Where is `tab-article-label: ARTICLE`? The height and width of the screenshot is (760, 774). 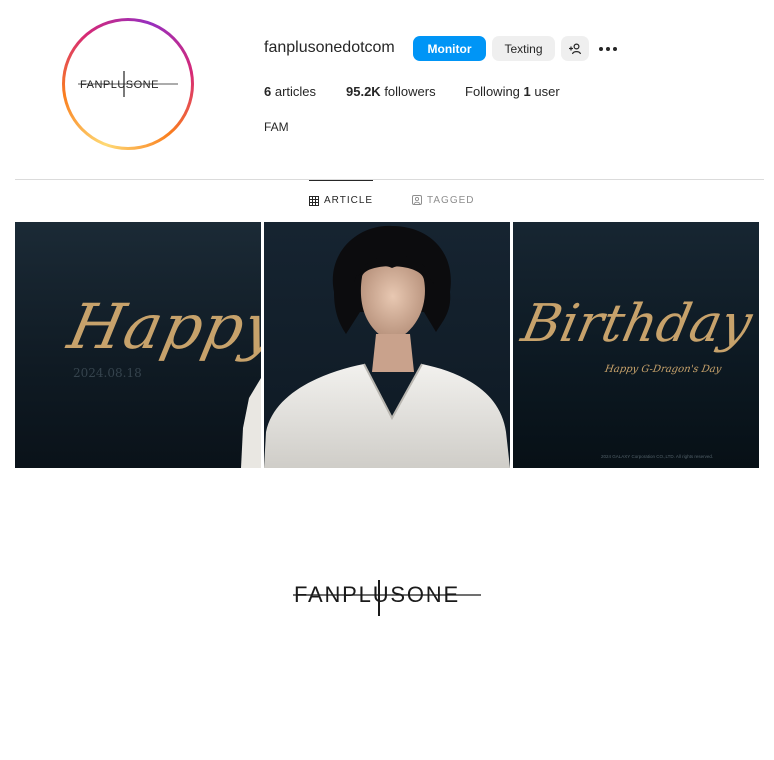 tab-article-label: ARTICLE is located at coordinates (349, 200).